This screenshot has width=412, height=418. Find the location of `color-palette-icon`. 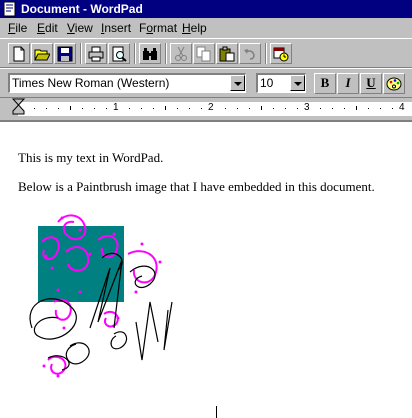

color-palette-icon is located at coordinates (394, 84).